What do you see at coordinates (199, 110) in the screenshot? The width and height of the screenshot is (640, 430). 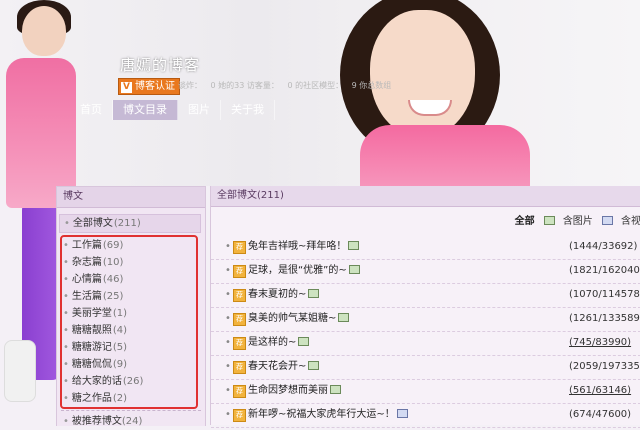 I see `nav-photos: 图片` at bounding box center [199, 110].